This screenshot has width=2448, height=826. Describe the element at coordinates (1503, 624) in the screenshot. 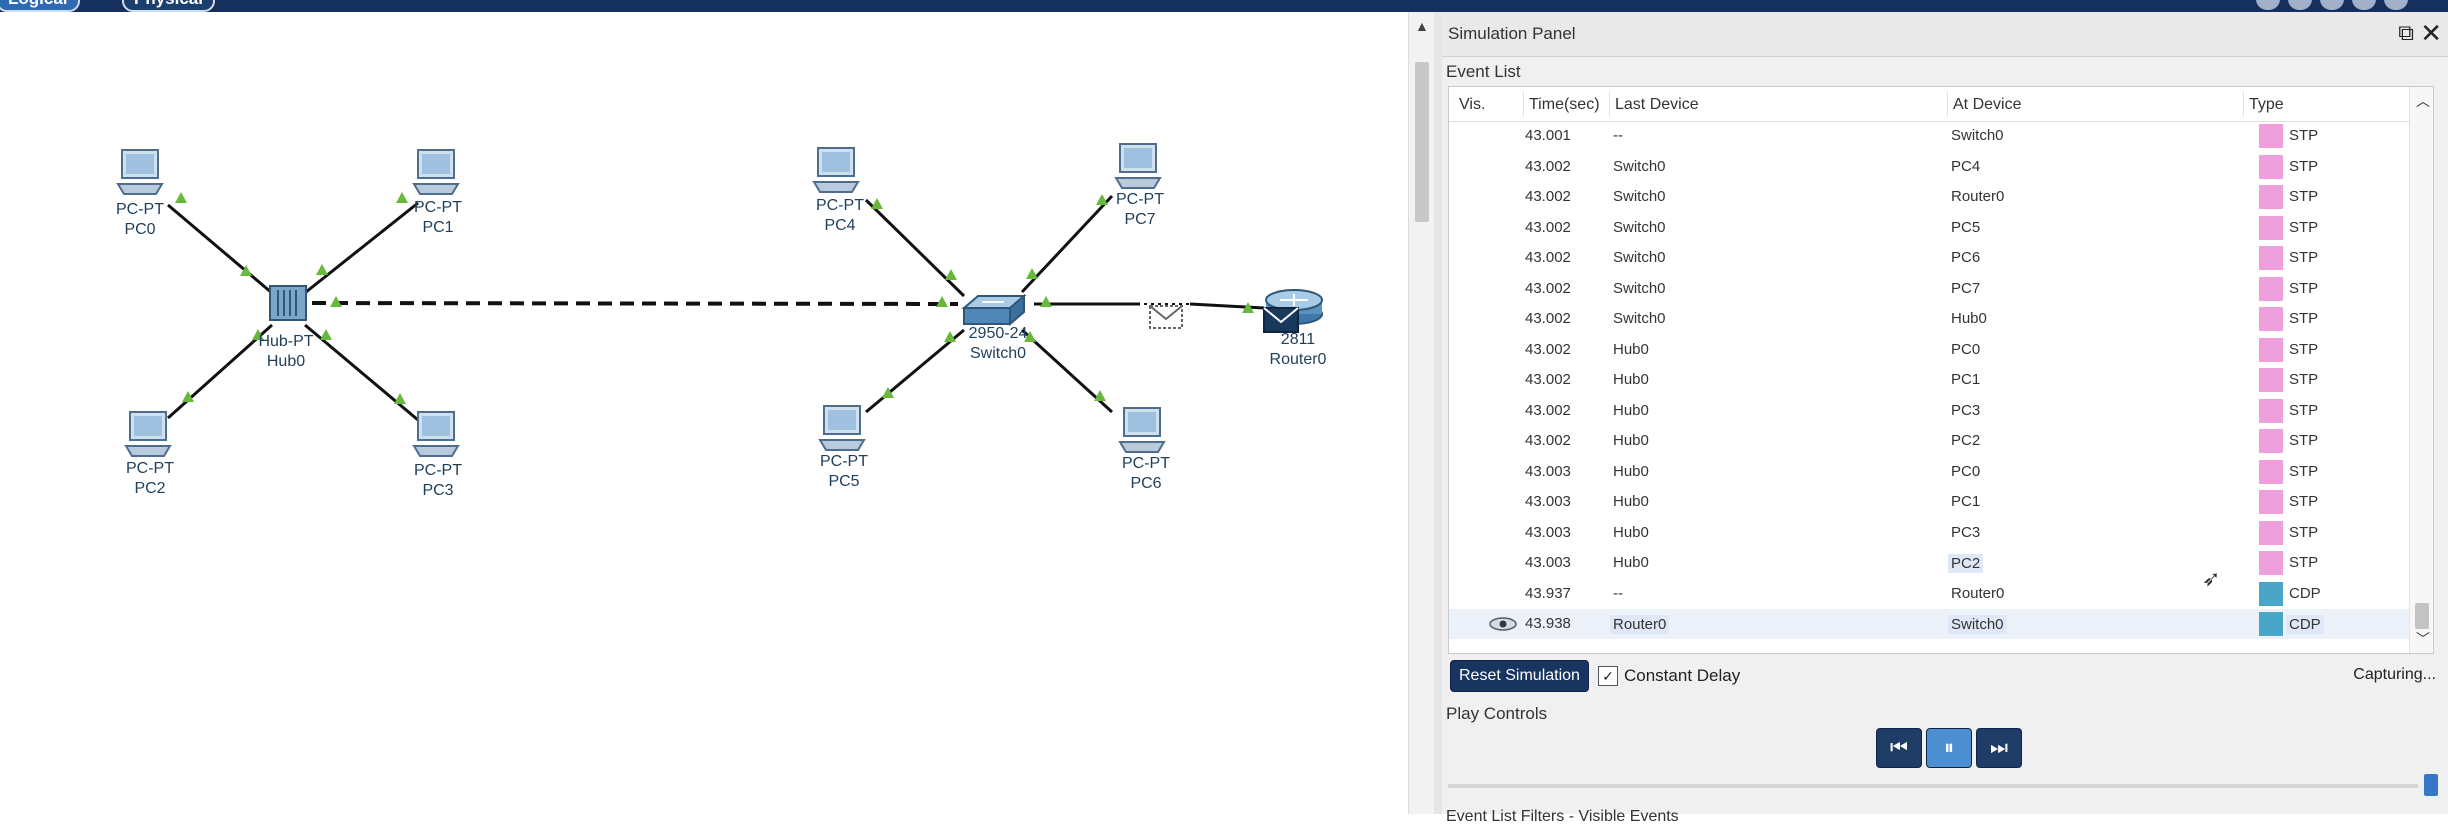

I see `eye-icon` at that location.